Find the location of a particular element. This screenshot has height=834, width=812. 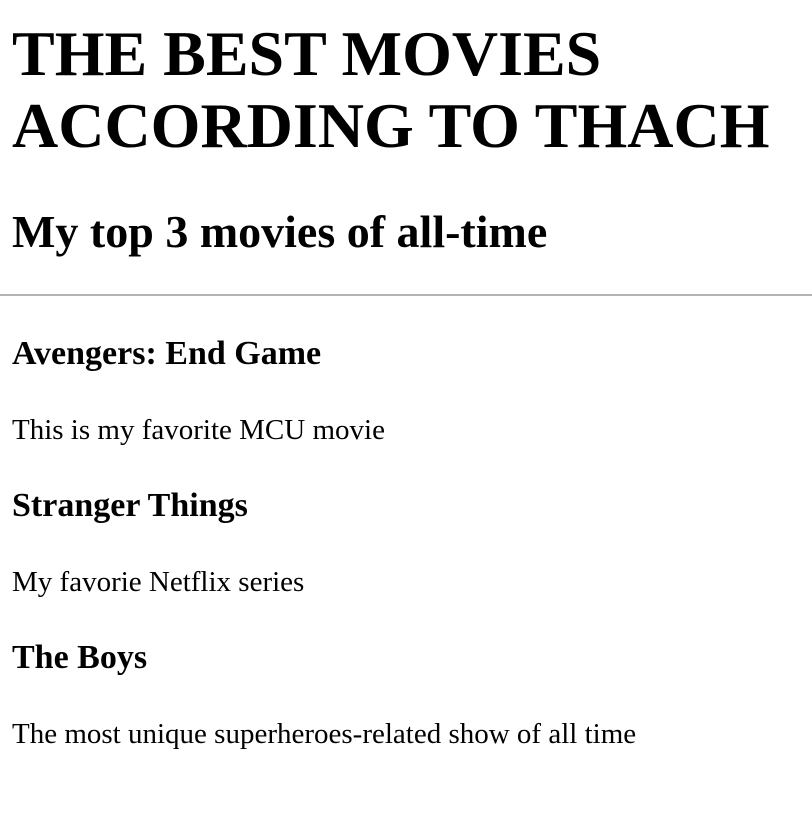

page-subtitle: My top 3 movies of all-time is located at coordinates (280, 231).